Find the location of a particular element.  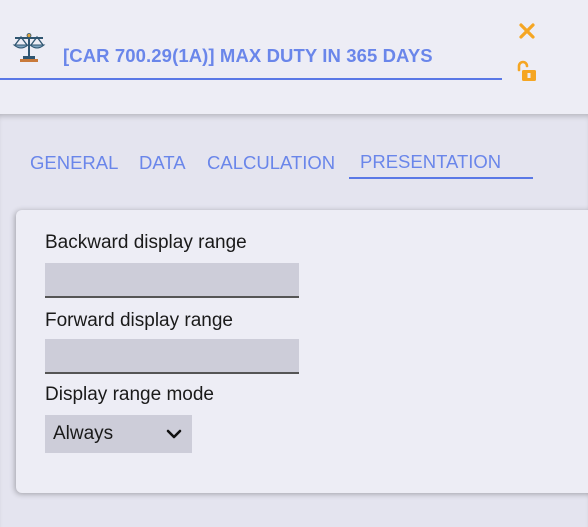

backward-range-input is located at coordinates (172, 280).